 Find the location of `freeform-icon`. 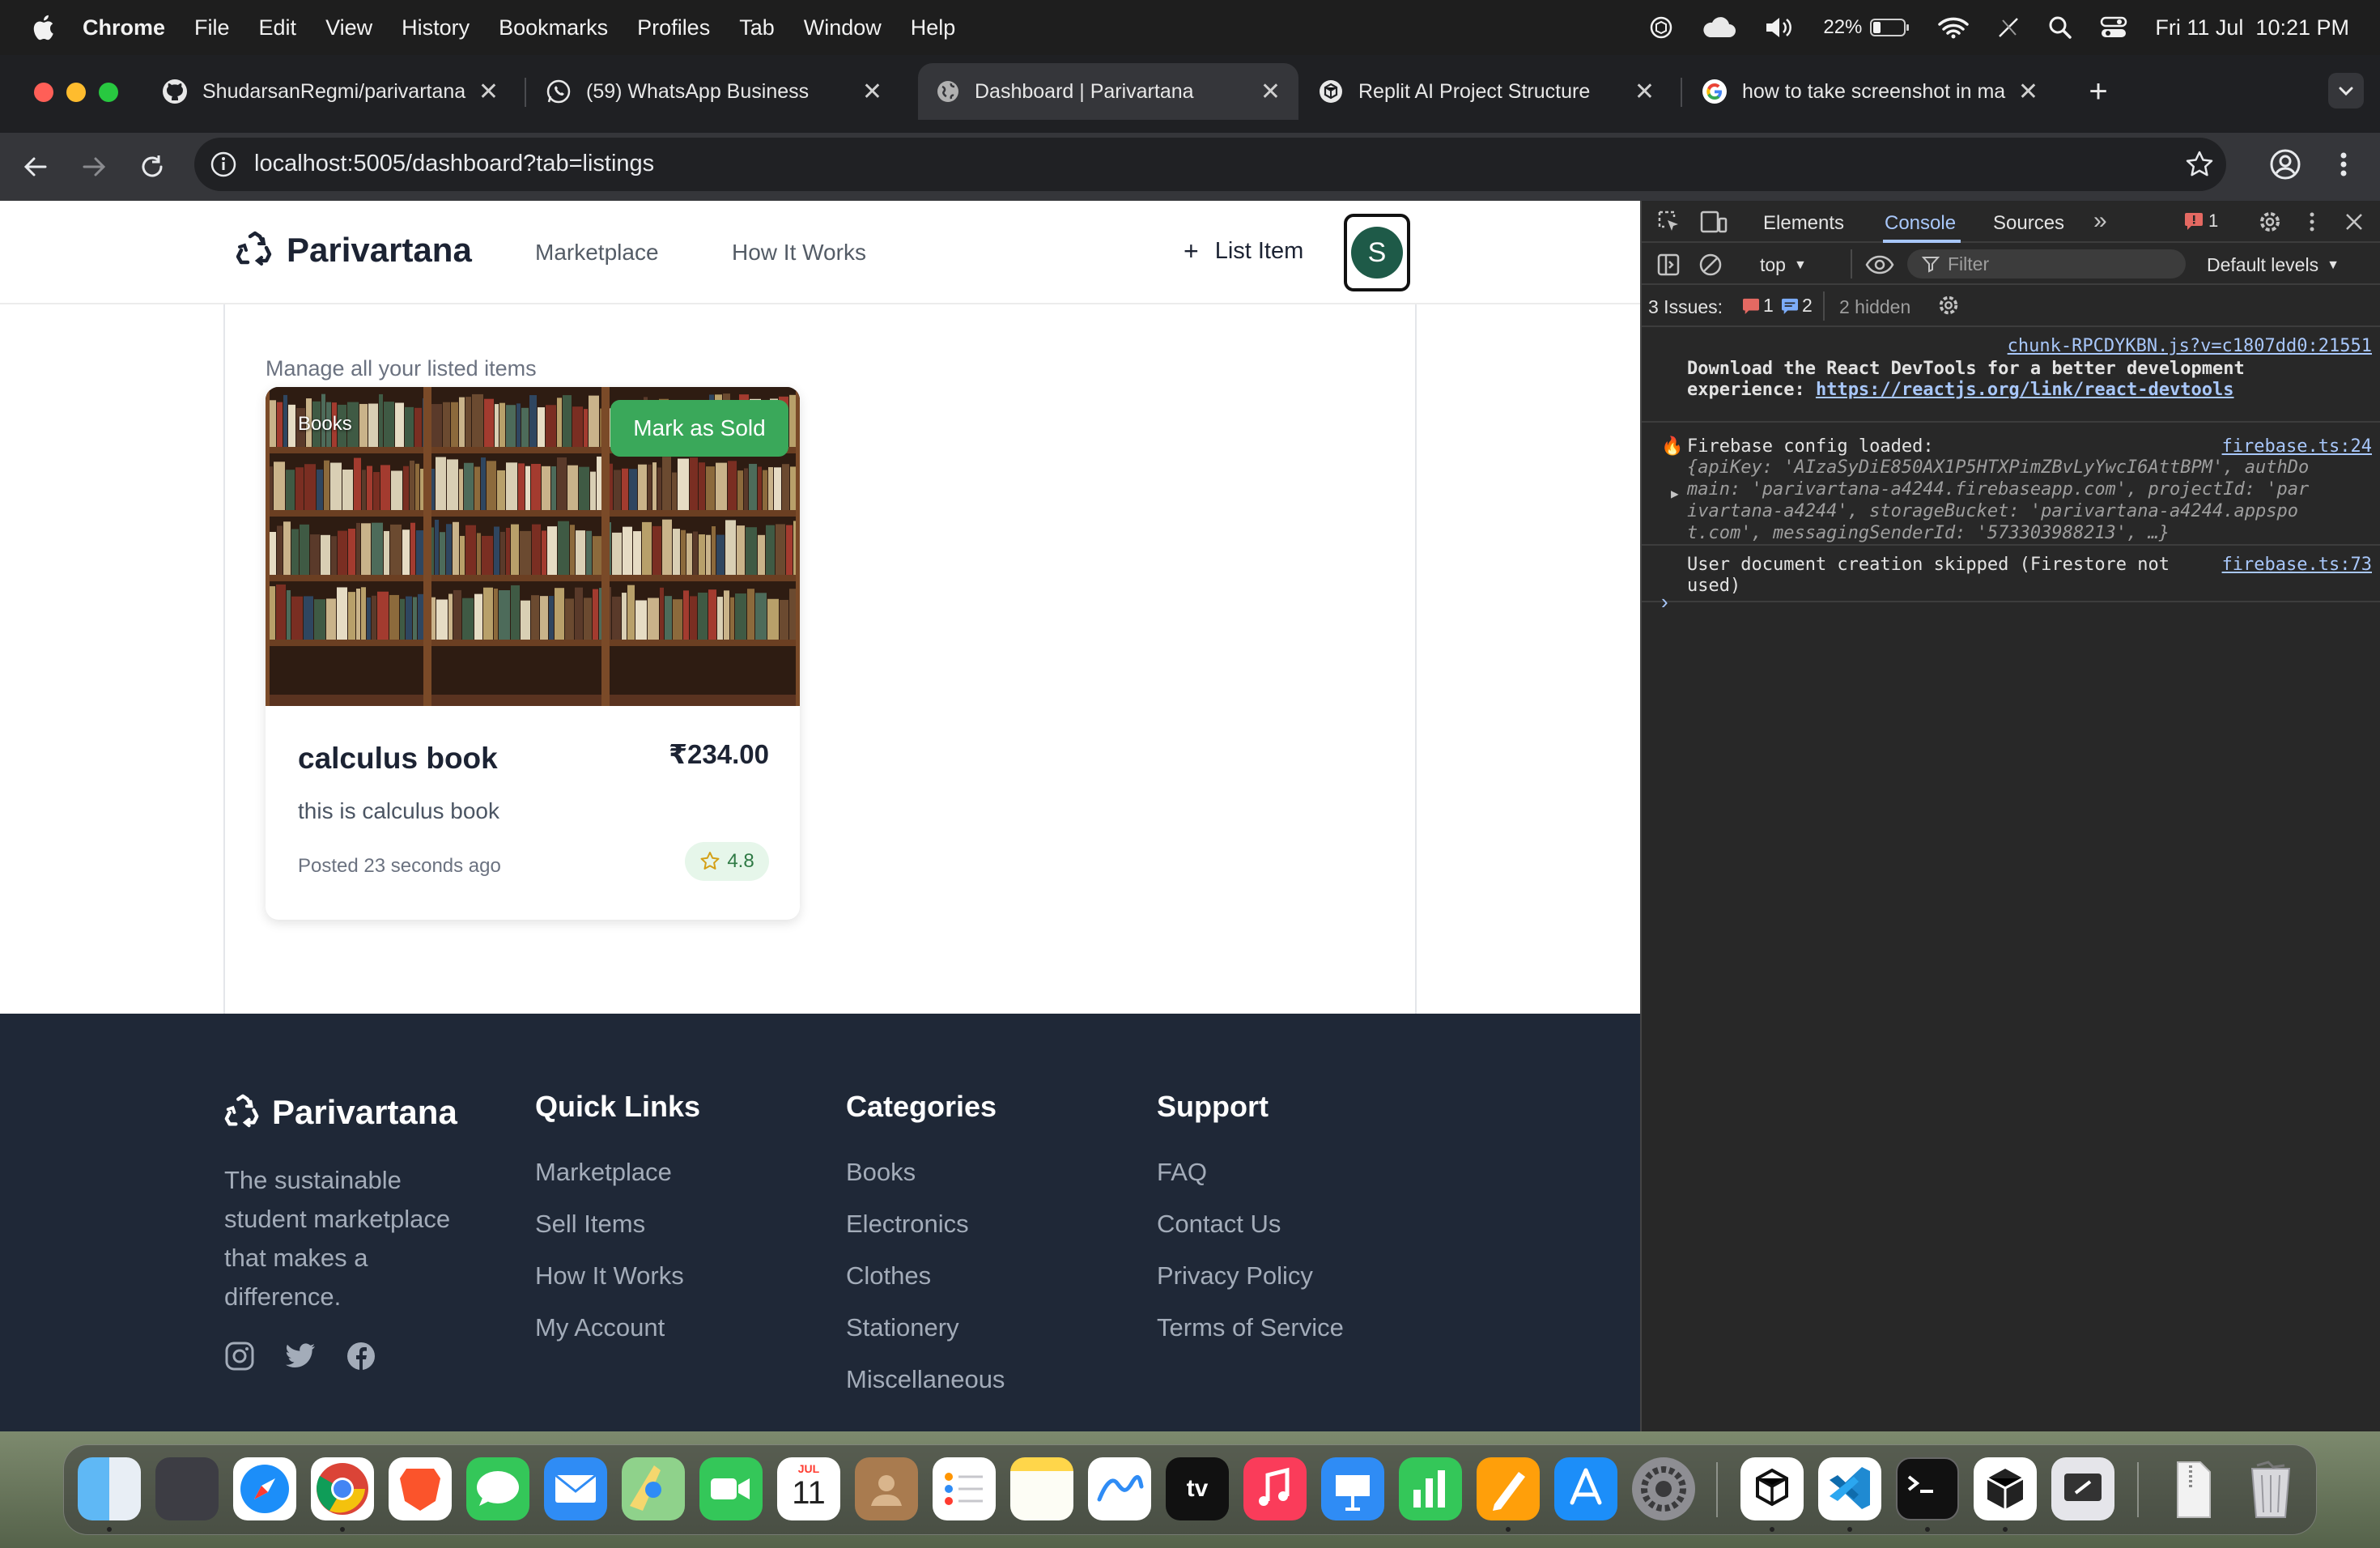

freeform-icon is located at coordinates (1119, 1489).